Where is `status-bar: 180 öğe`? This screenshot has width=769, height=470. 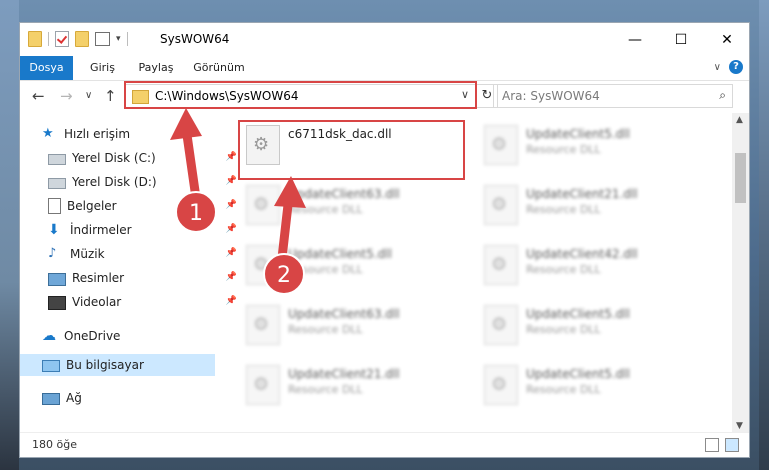 status-bar: 180 öğe is located at coordinates (384, 444).